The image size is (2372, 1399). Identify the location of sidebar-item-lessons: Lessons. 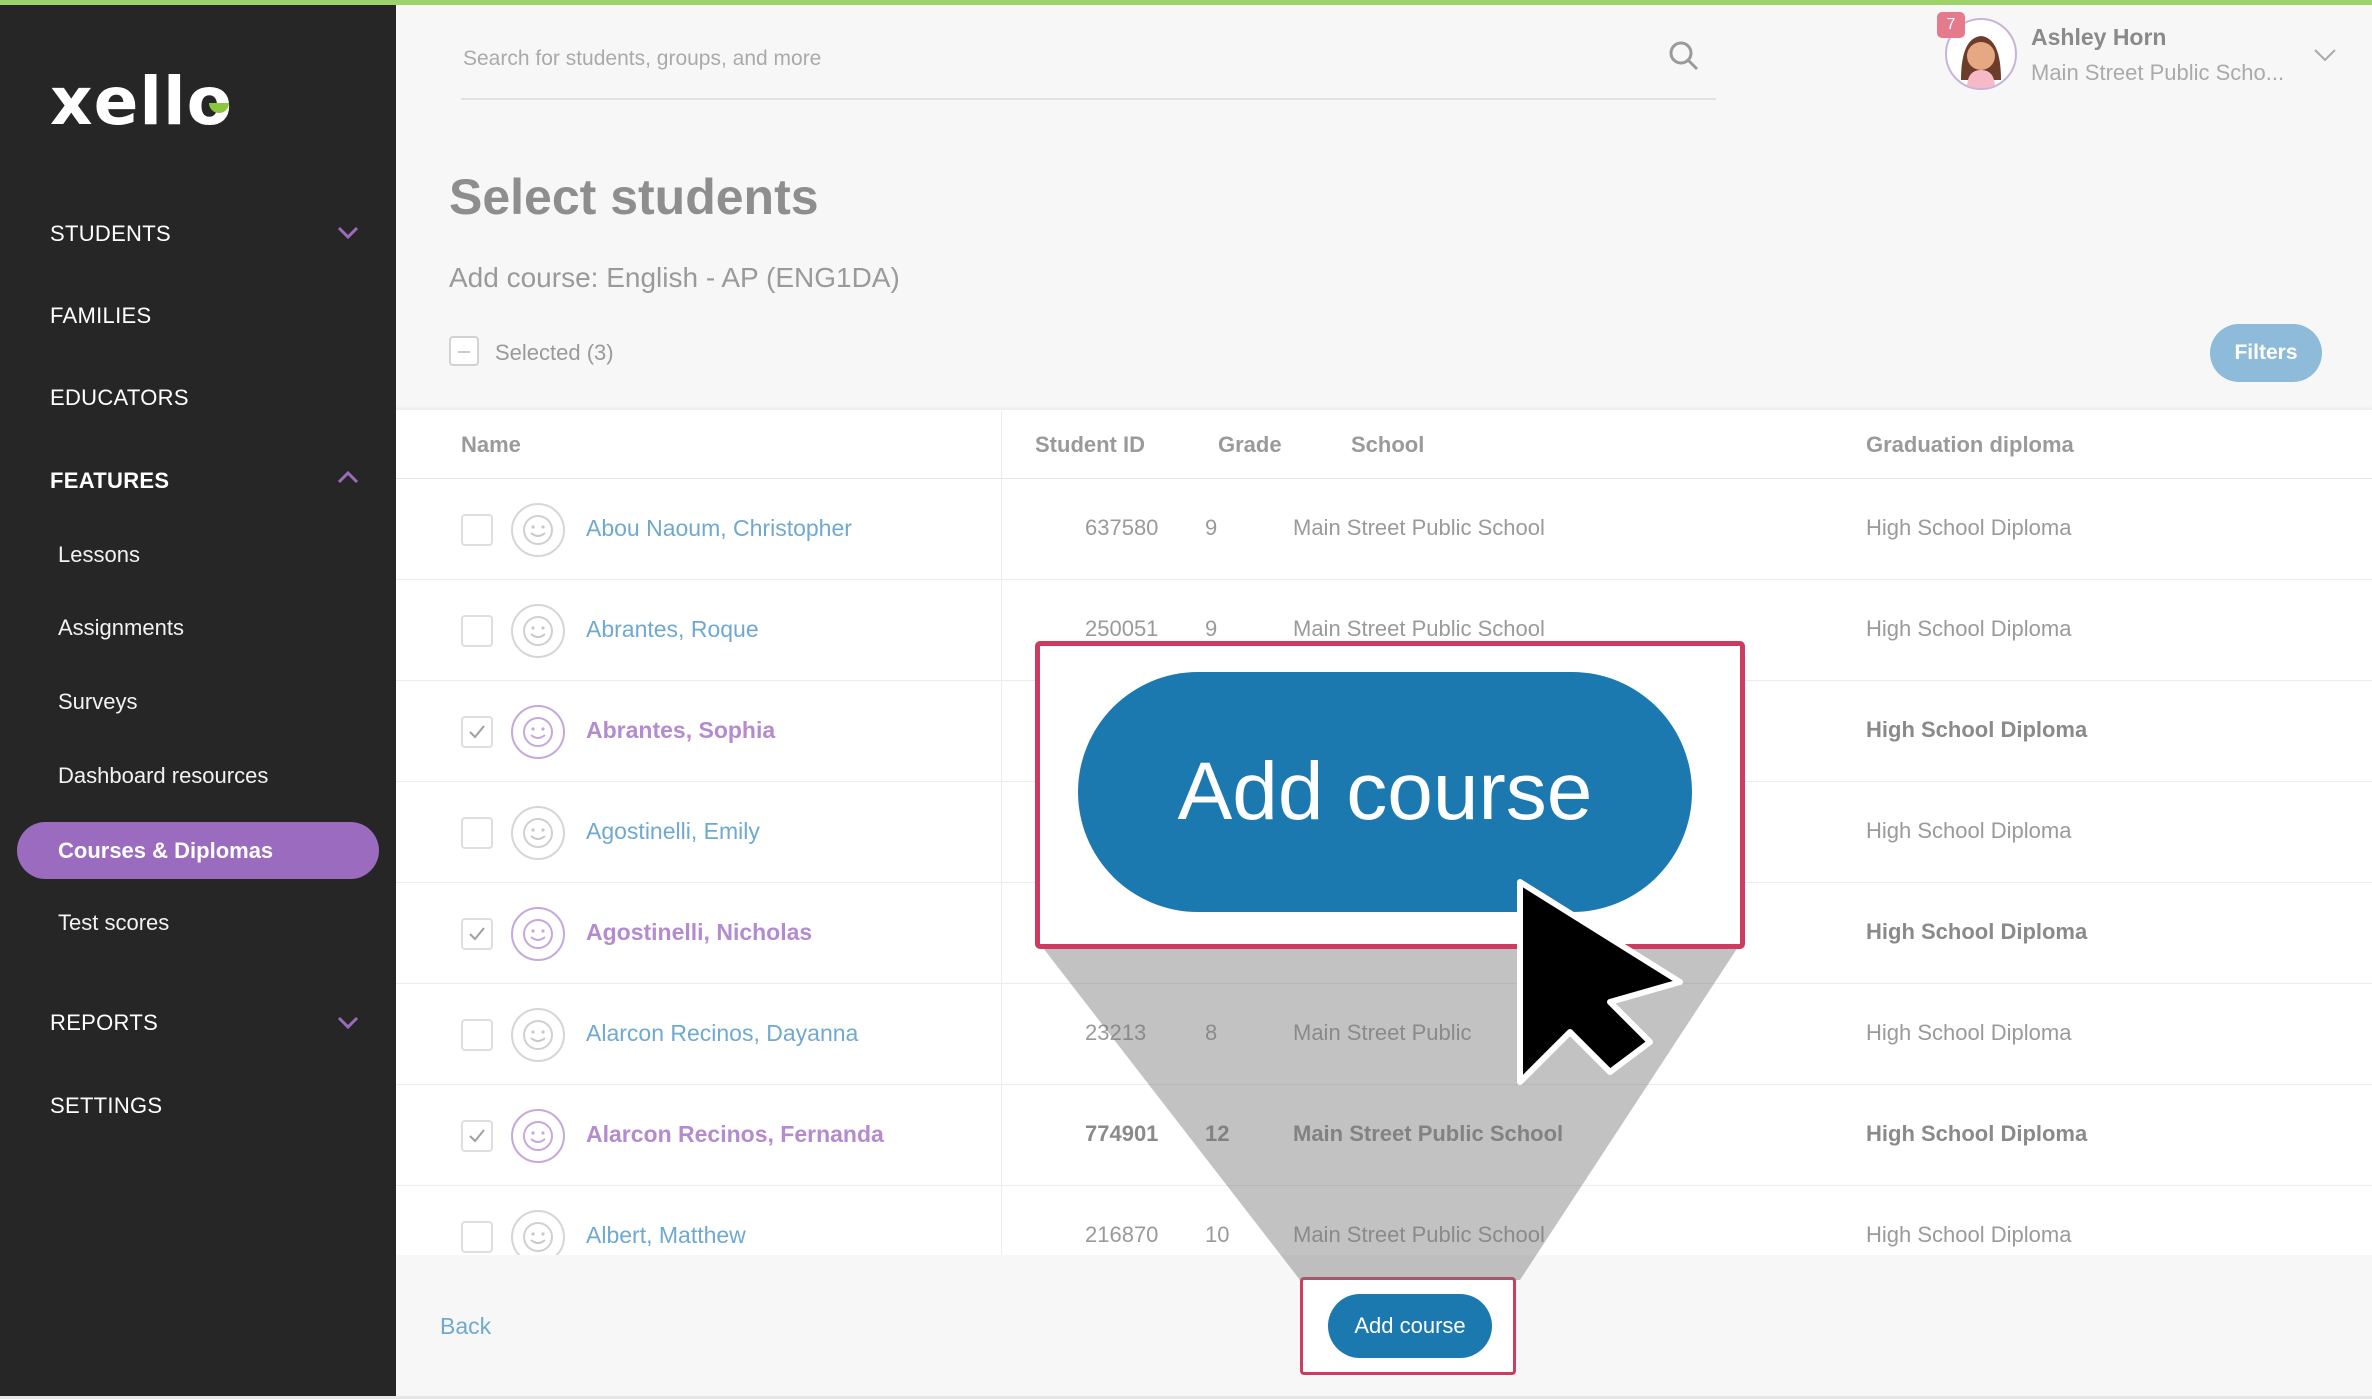
(99, 555).